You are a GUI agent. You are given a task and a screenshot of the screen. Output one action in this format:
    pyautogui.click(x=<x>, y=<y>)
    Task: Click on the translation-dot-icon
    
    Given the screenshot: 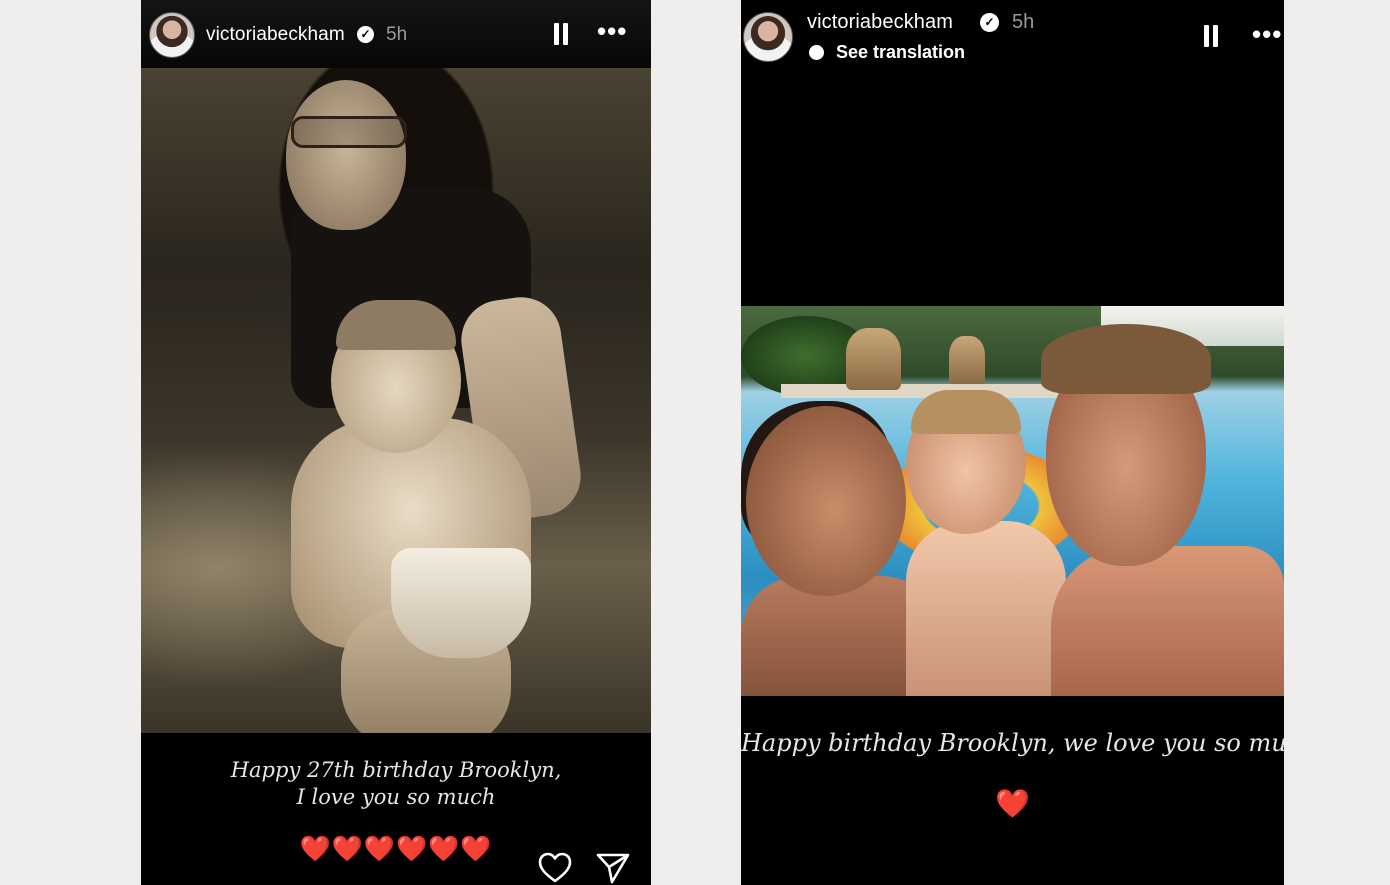 What is the action you would take?
    pyautogui.click(x=816, y=52)
    